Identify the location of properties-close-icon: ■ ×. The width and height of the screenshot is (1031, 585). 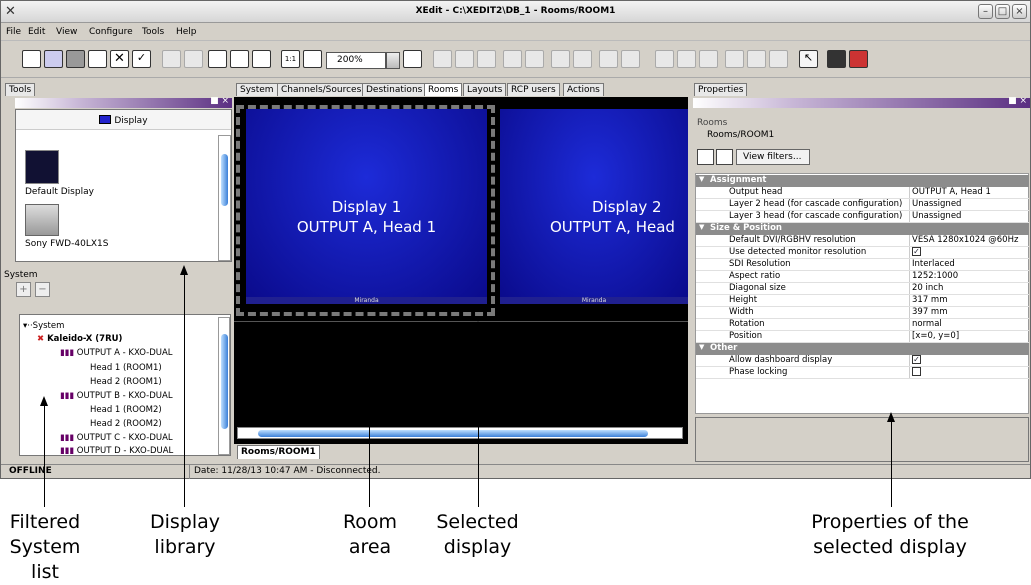
(1017, 101).